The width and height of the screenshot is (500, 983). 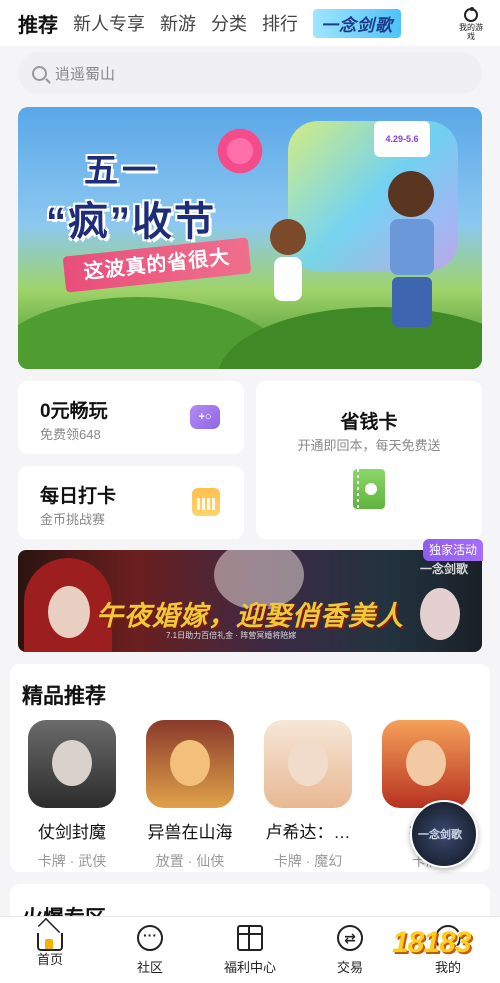 What do you see at coordinates (131, 417) in the screenshot?
I see `free-play-card: 0元畅玩 免费领648 +○` at bounding box center [131, 417].